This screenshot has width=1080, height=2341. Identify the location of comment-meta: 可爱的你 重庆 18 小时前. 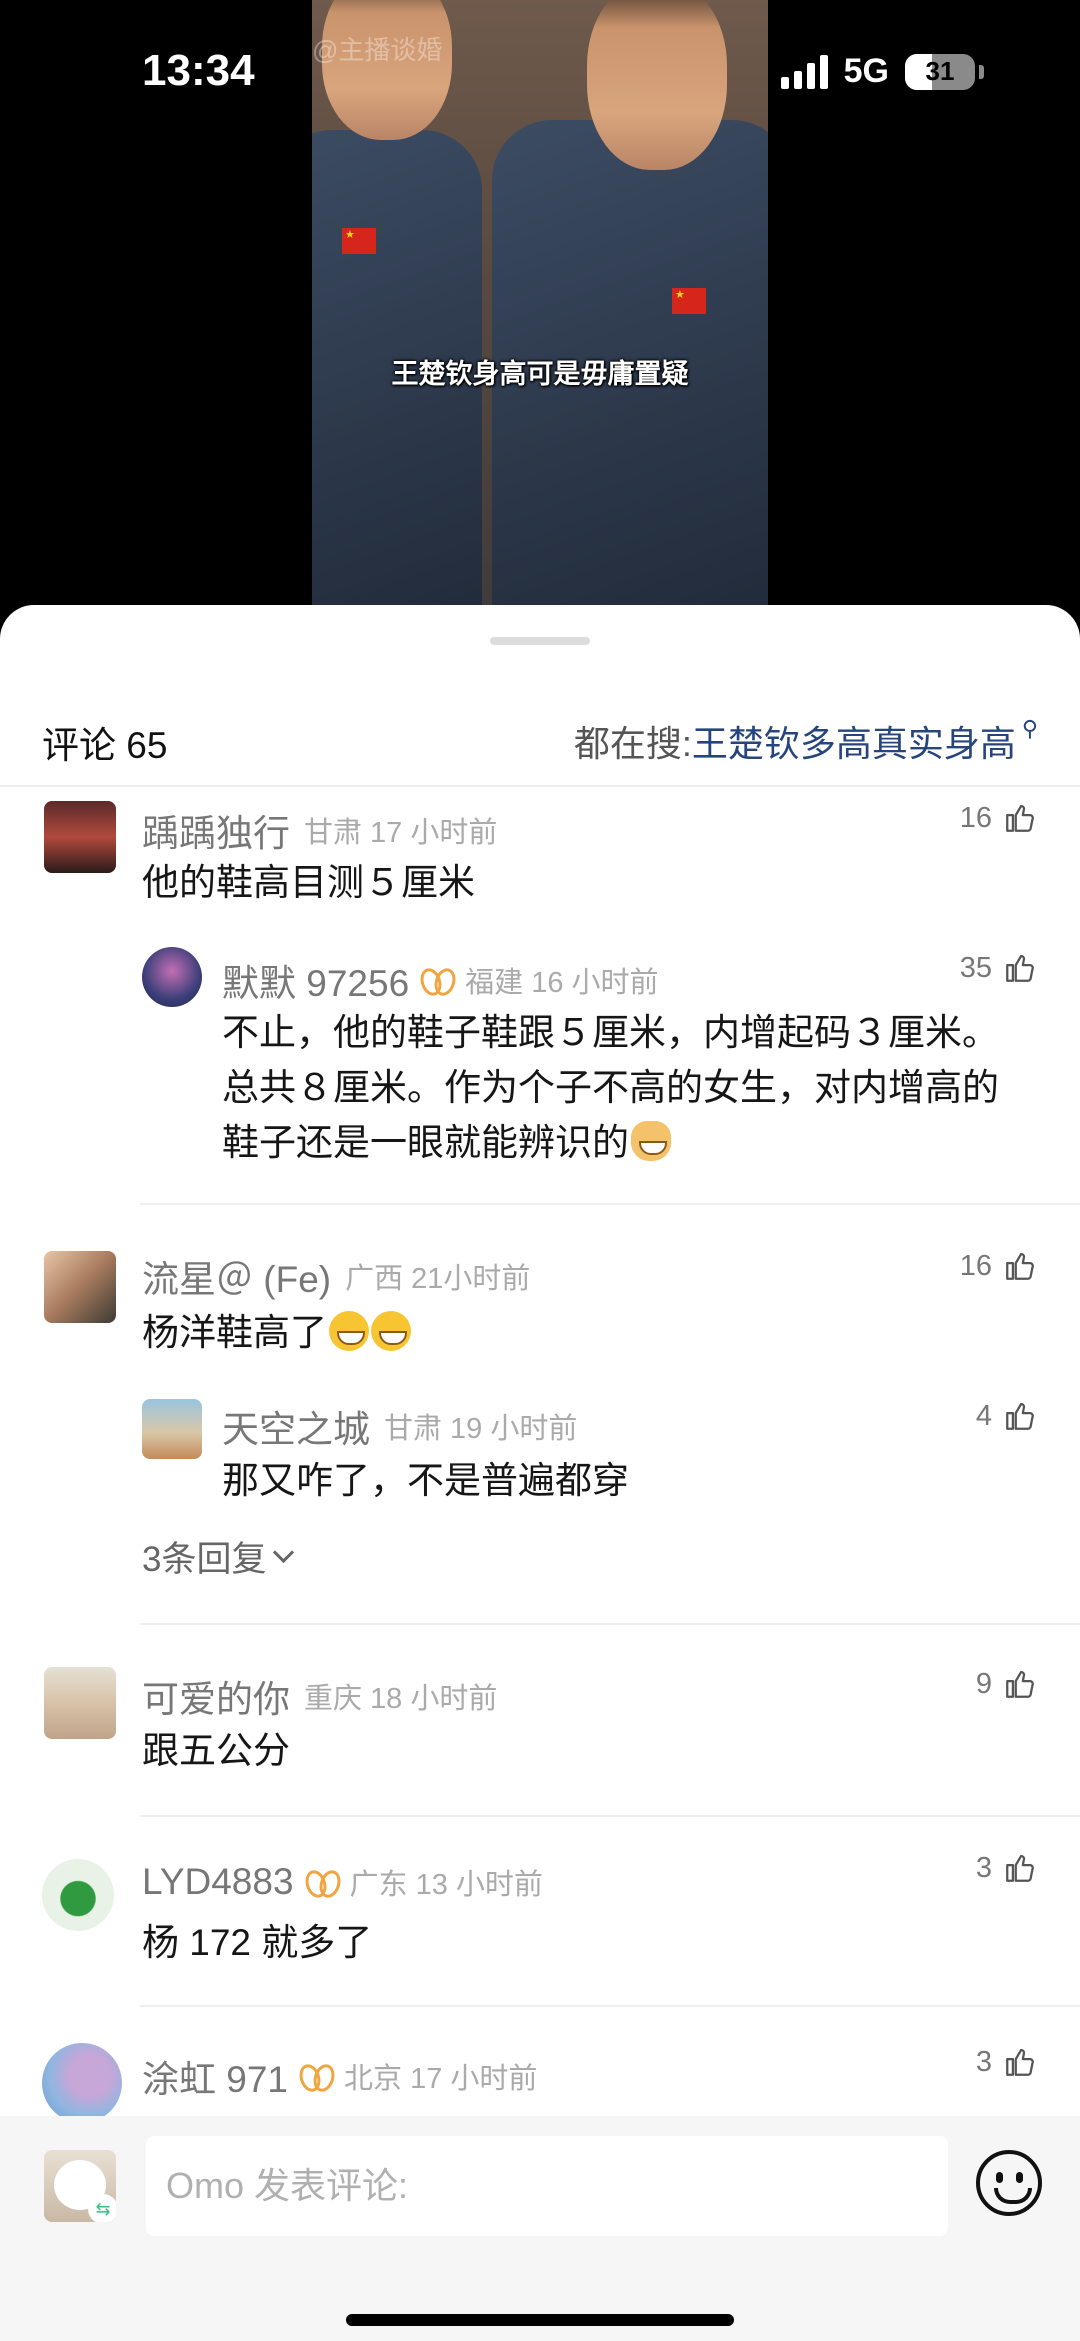
(319, 1696).